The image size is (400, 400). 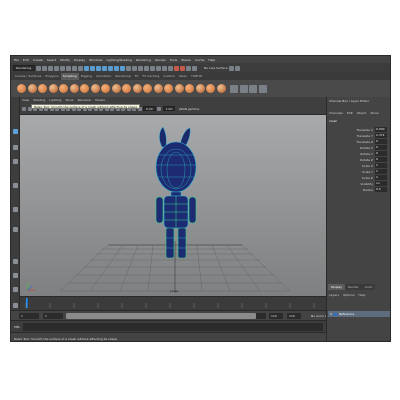 I want to click on mask-handle-icon, so click(x=86, y=68).